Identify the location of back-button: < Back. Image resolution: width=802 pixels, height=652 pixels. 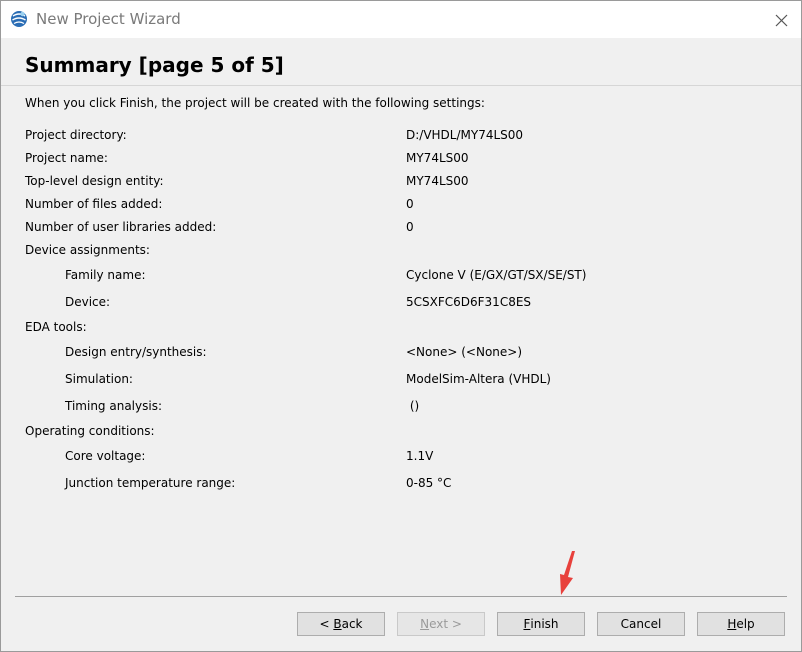
(341, 624).